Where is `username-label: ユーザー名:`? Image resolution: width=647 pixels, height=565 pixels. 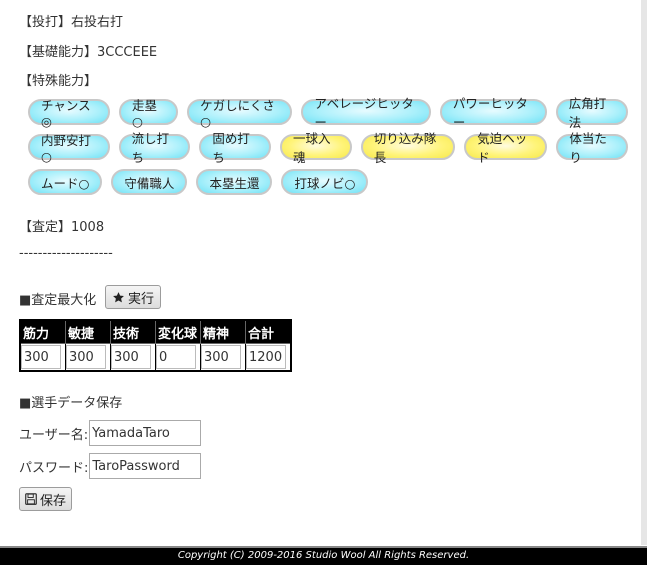
username-label: ユーザー名: is located at coordinates (54, 435).